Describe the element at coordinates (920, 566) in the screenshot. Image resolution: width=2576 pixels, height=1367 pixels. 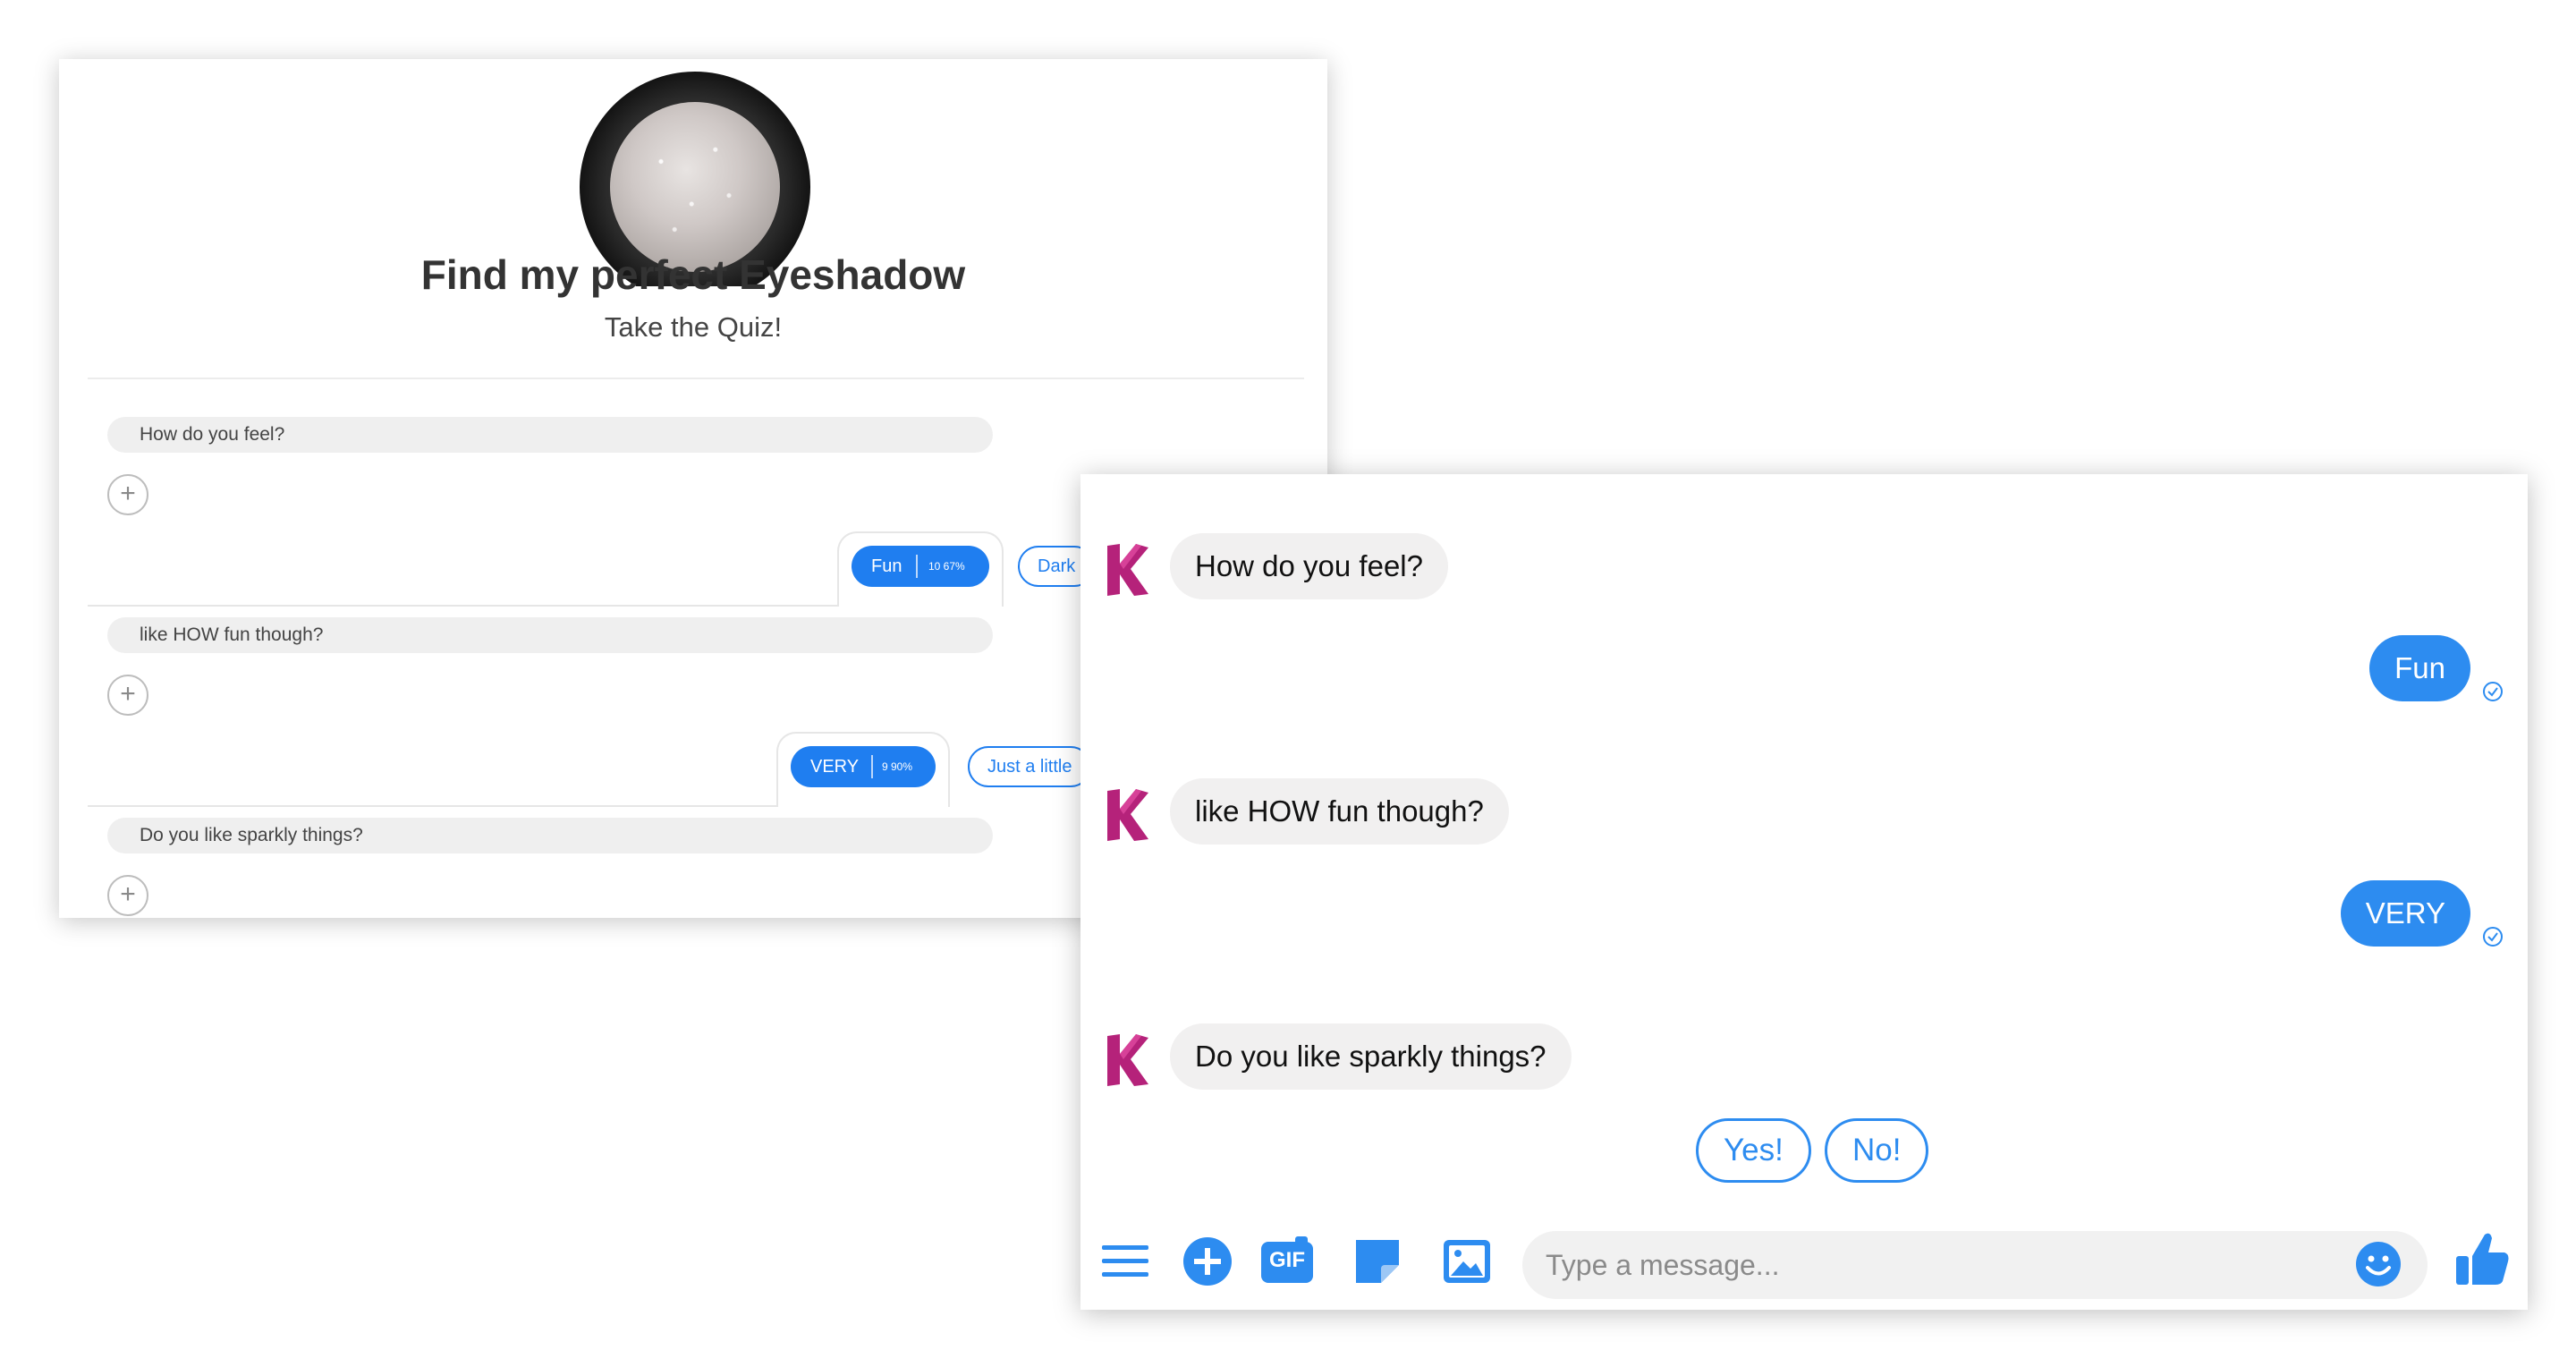
I see `answer-option-selected: Fun 10 67%` at that location.